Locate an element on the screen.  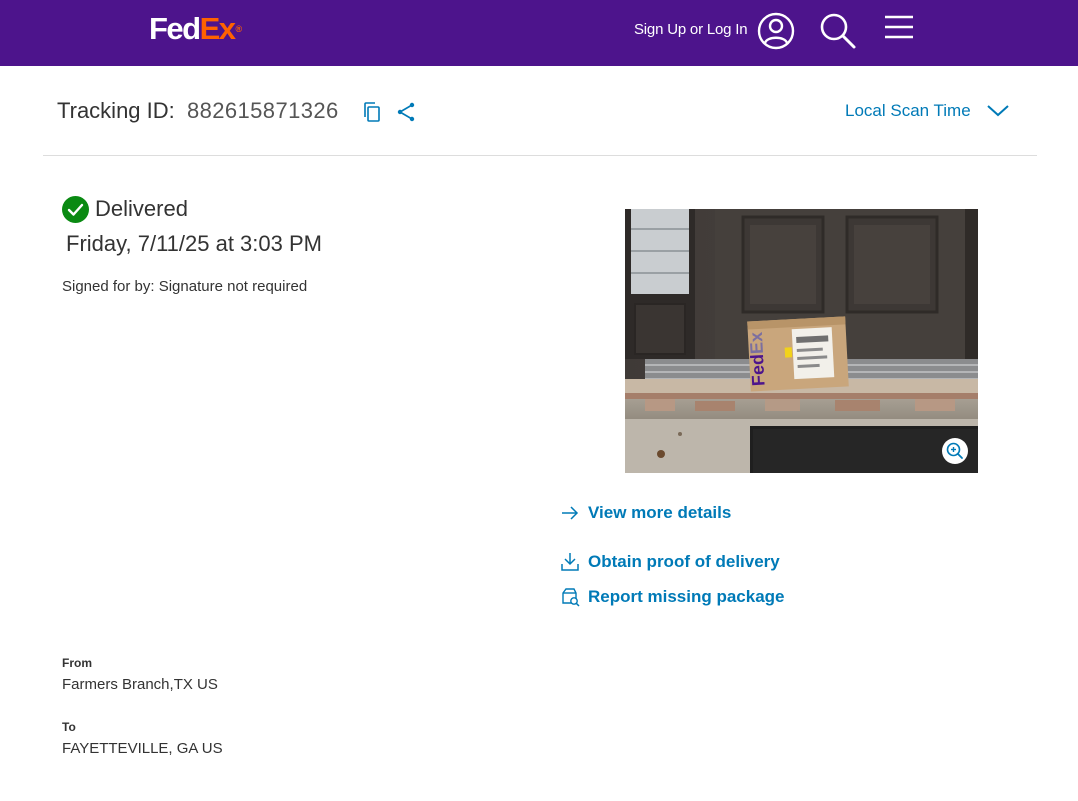
delivery-photo: FedEx is located at coordinates (801, 341).